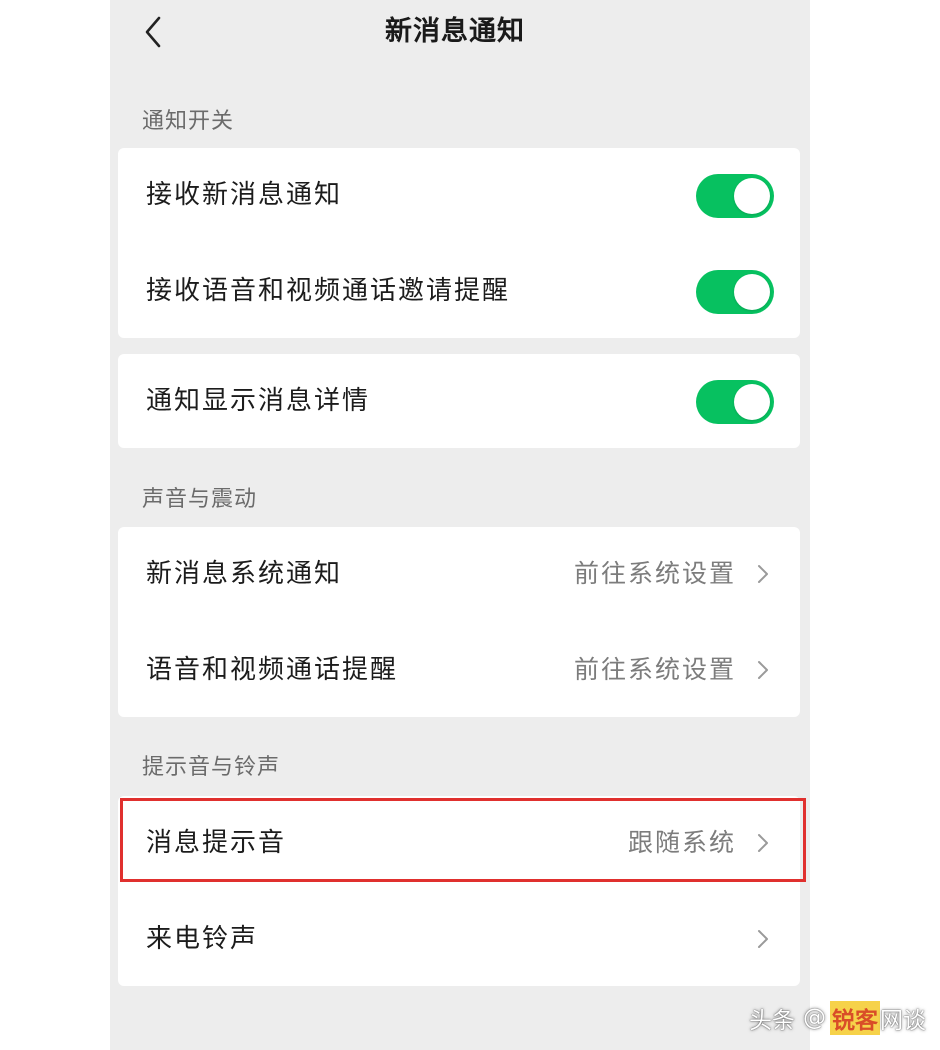 This screenshot has height=1050, width=940. I want to click on notify-detail-card: 通知显示消息详情, so click(459, 401).